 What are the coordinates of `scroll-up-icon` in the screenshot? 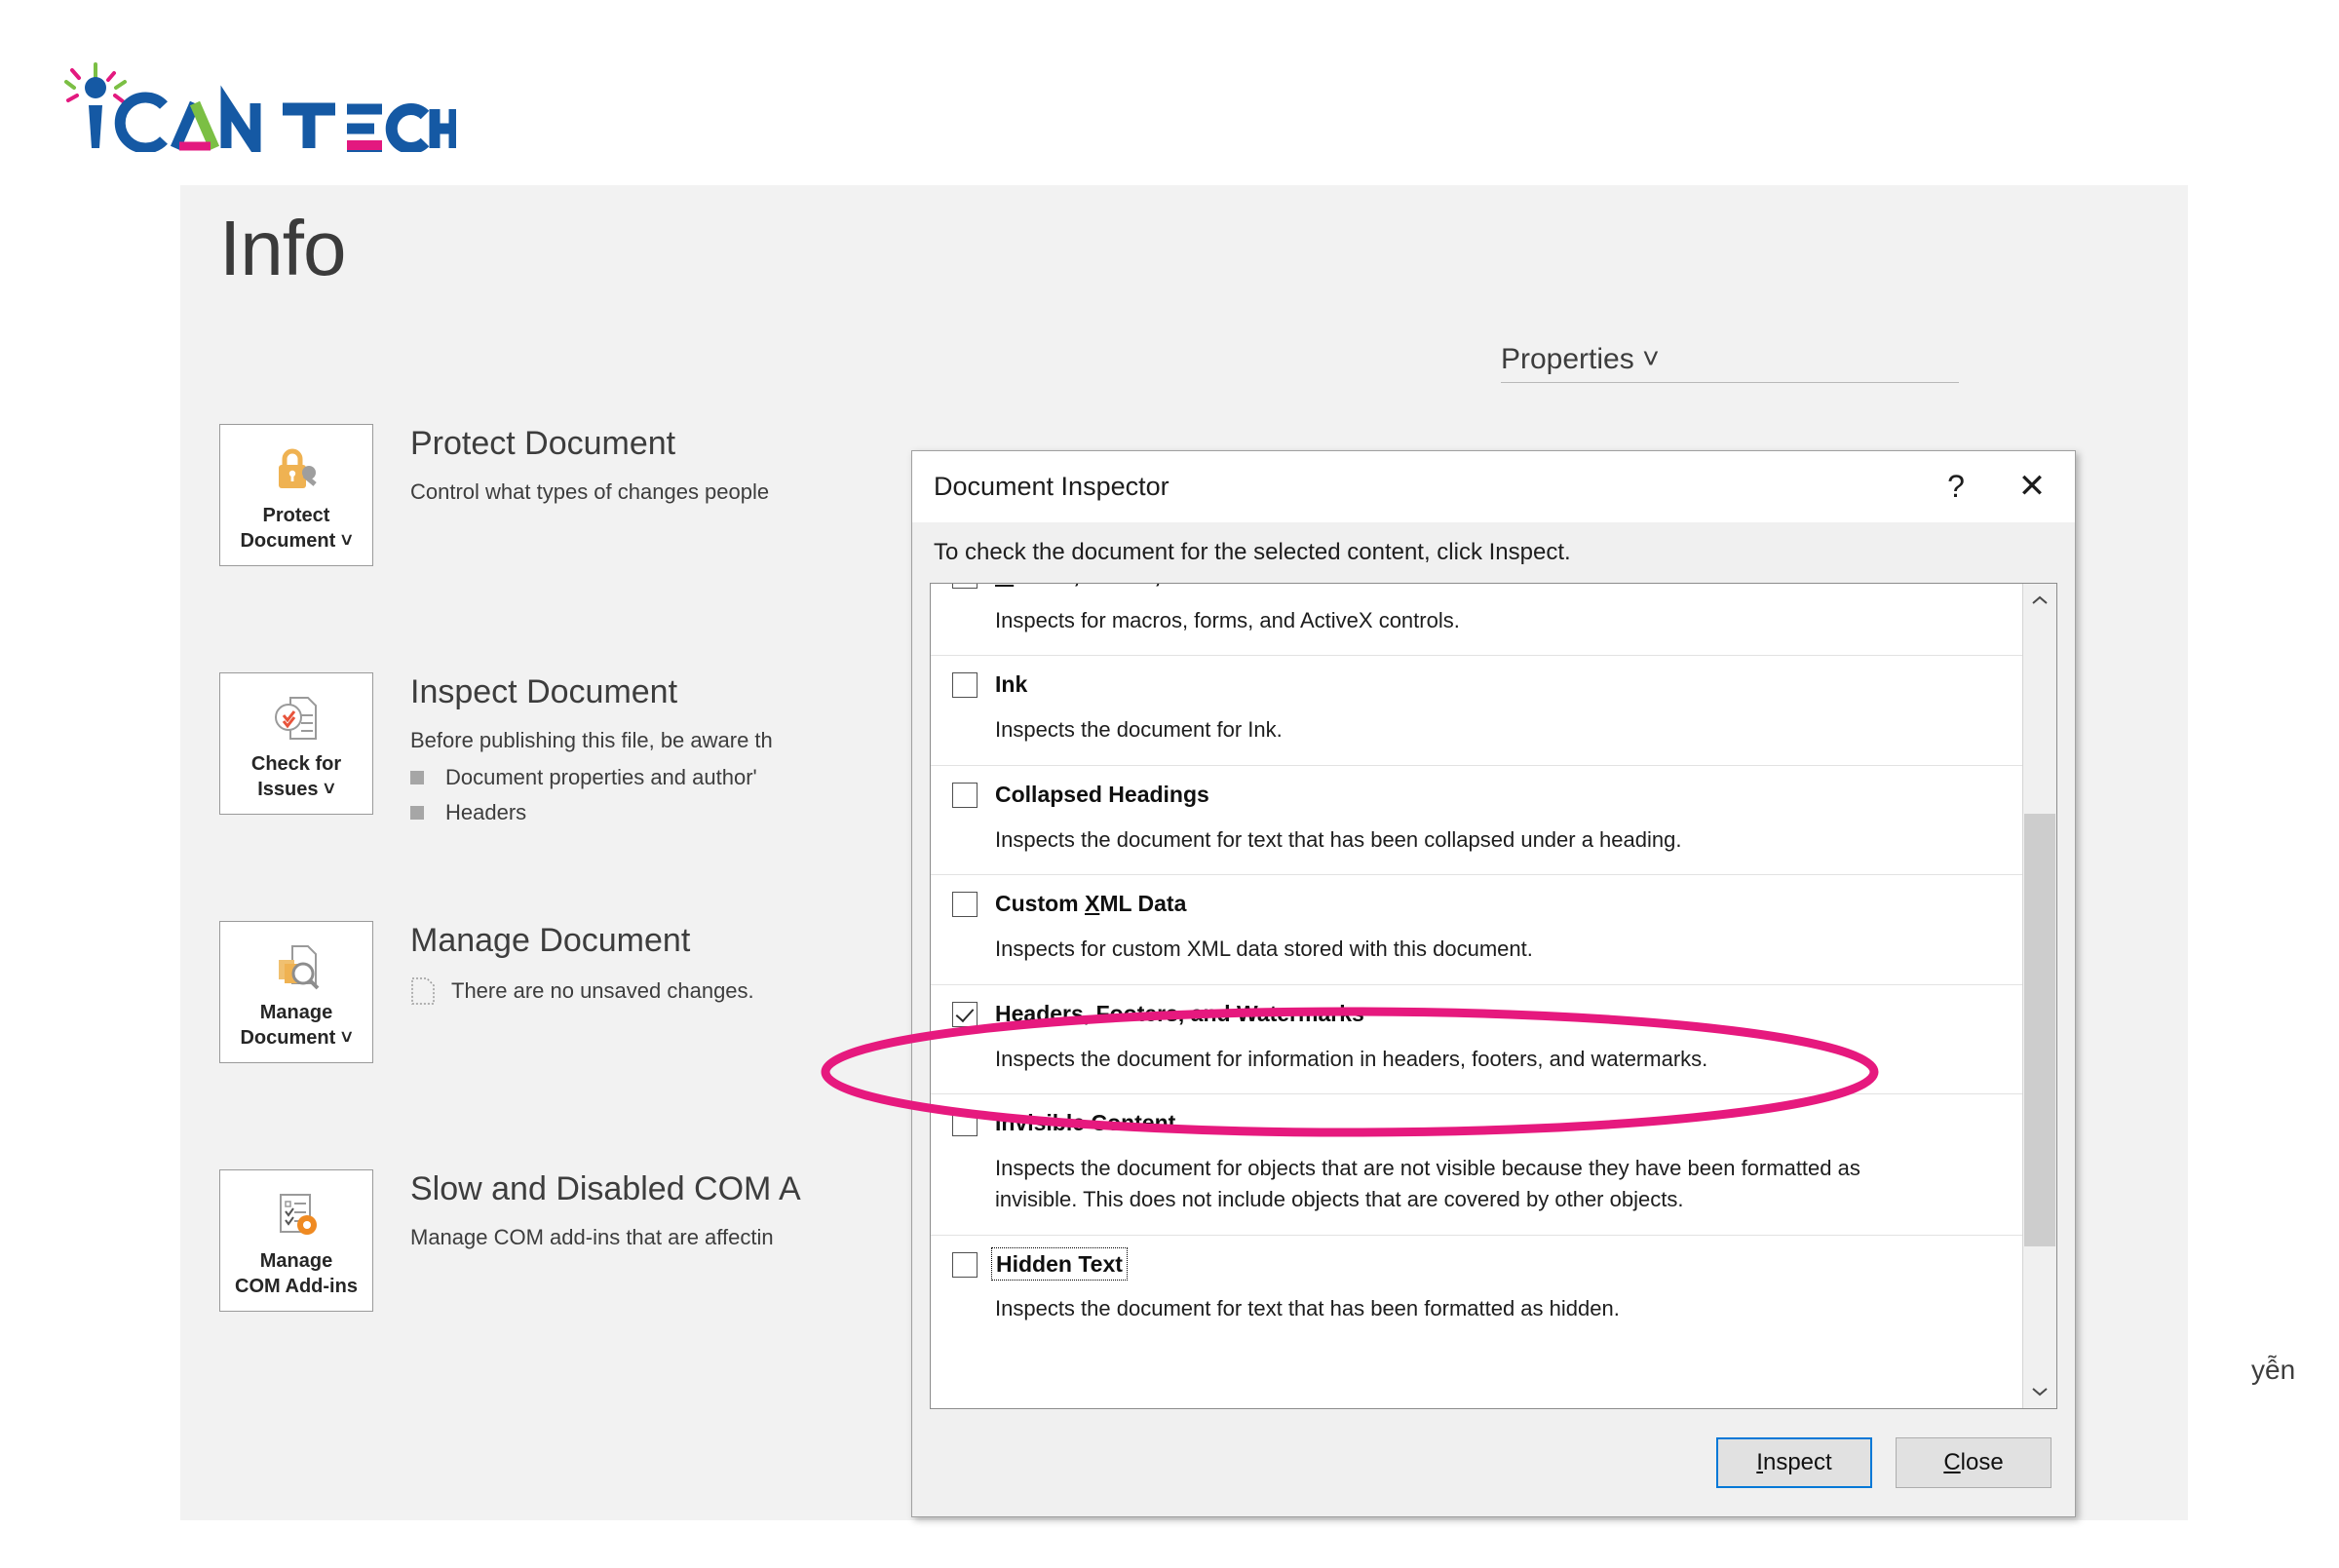 It's located at (2040, 600).